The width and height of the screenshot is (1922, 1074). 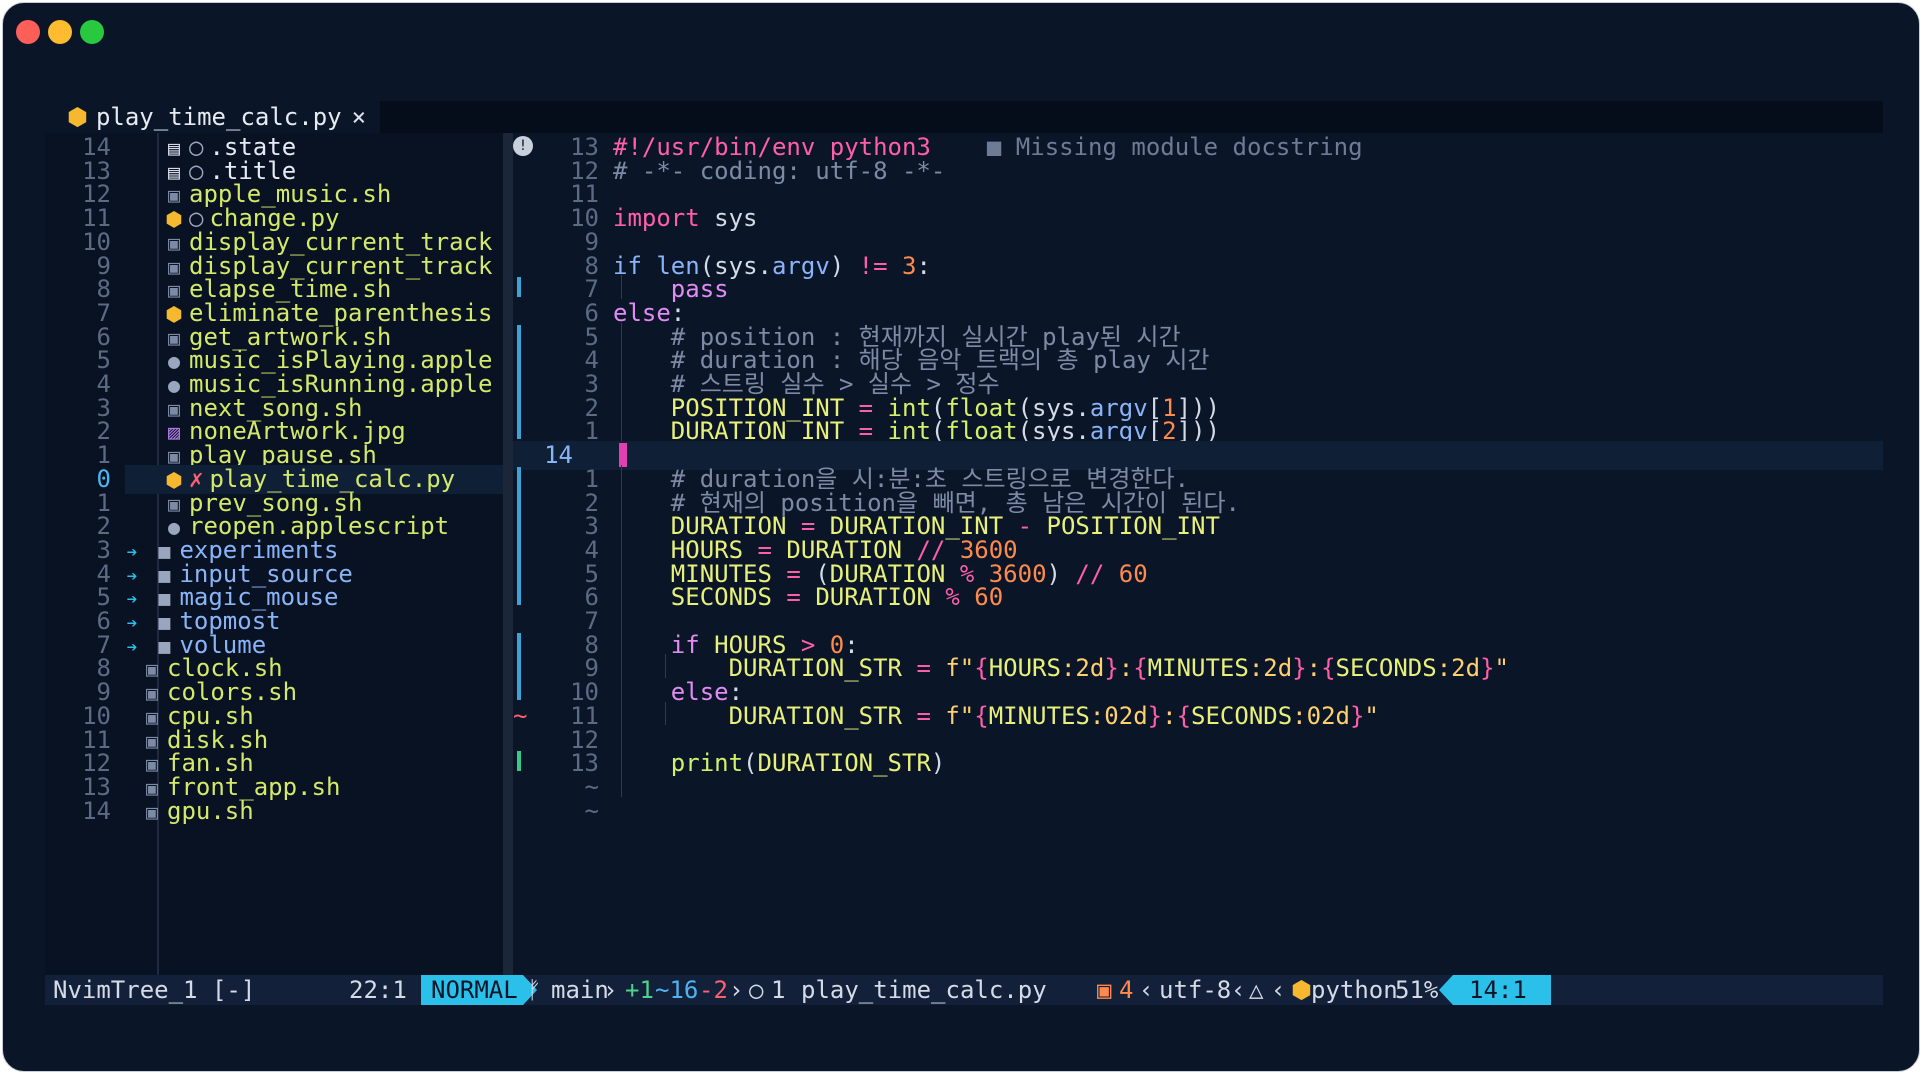 What do you see at coordinates (591, 810) in the screenshot?
I see `line-number: ~` at bounding box center [591, 810].